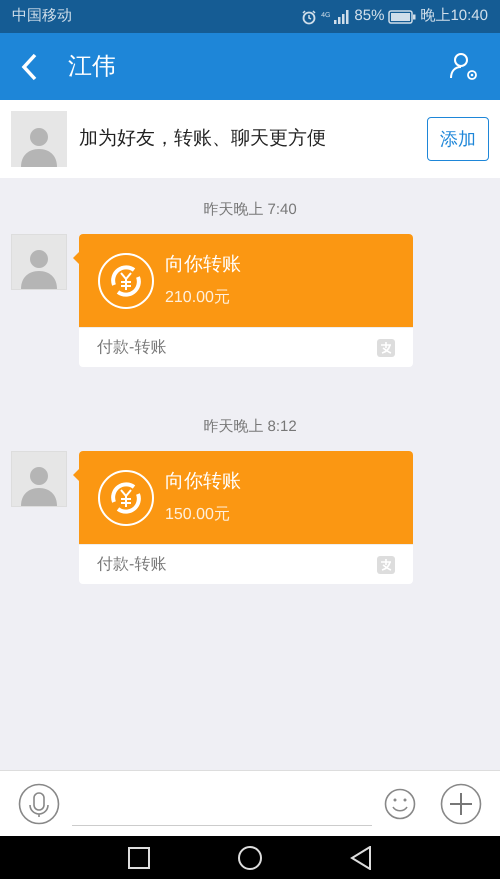  Describe the element at coordinates (369, 16) in the screenshot. I see `battery-percent: 85%` at that location.